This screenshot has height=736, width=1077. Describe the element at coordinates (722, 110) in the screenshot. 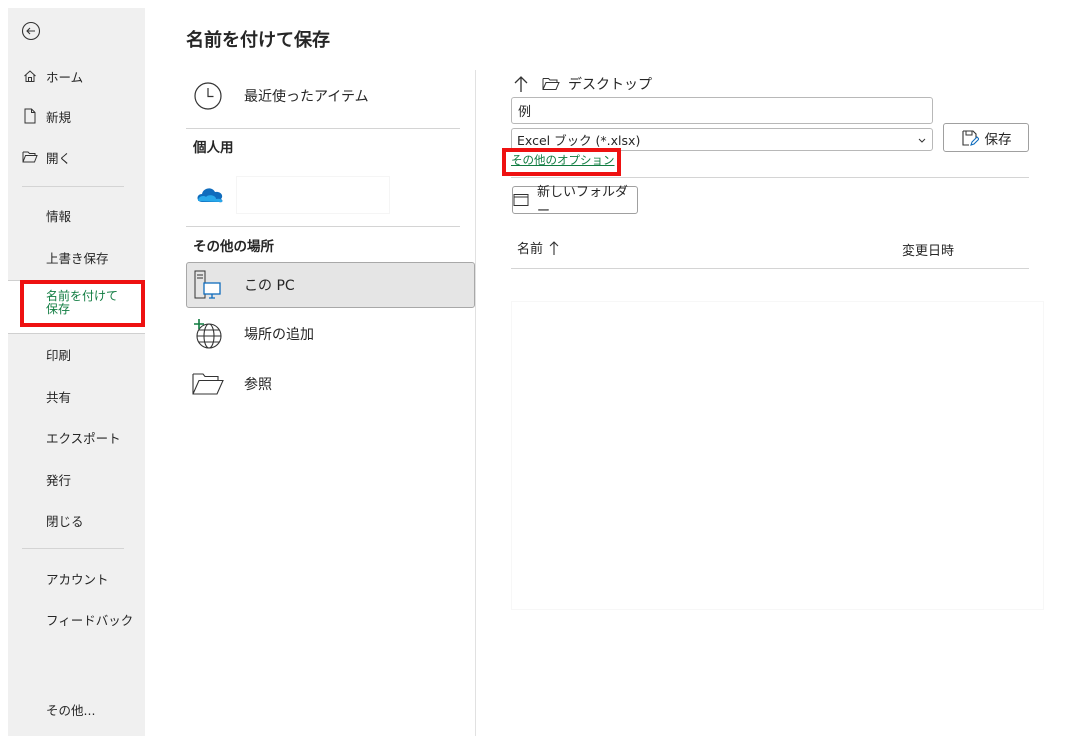

I see `filename-input` at that location.